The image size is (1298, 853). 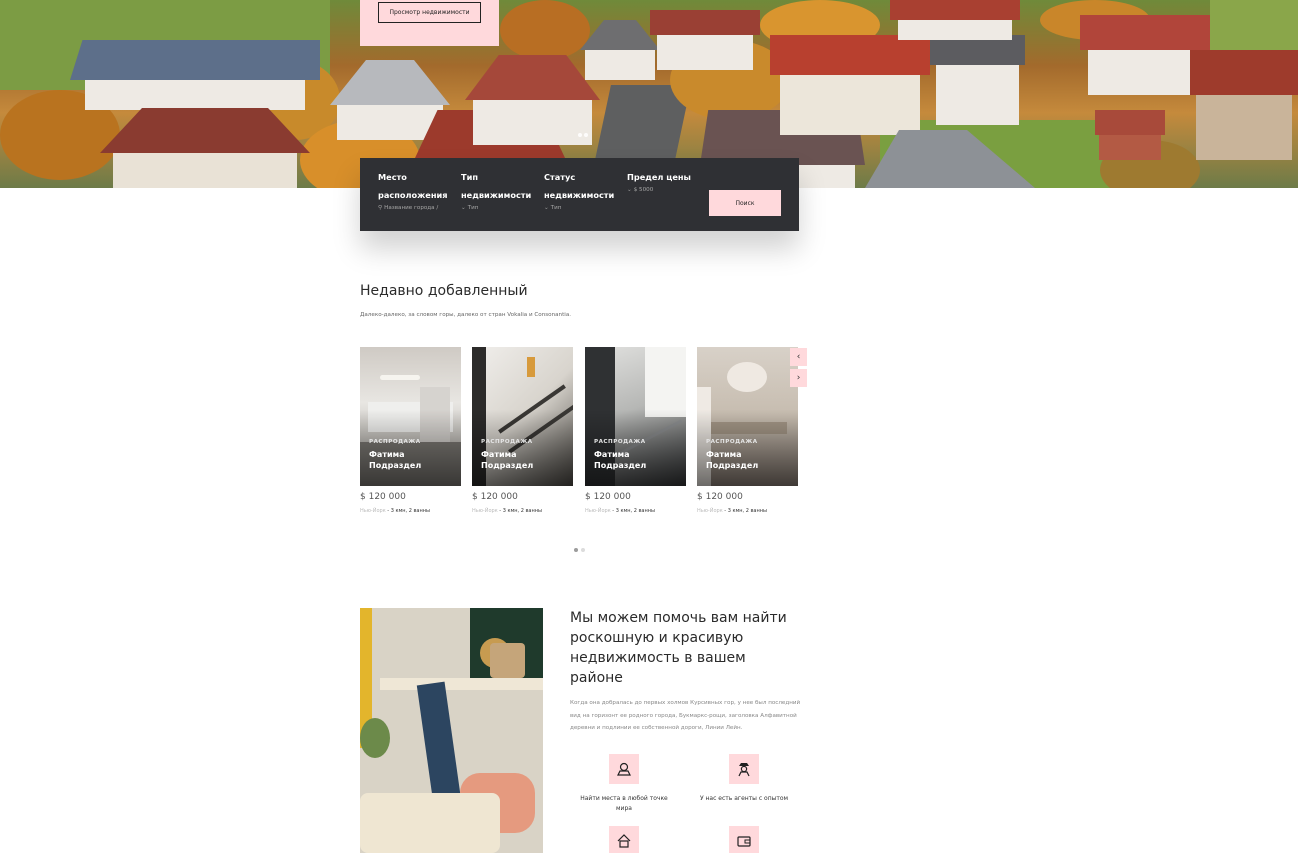 I want to click on location-label: Место расположения, so click(x=413, y=186).